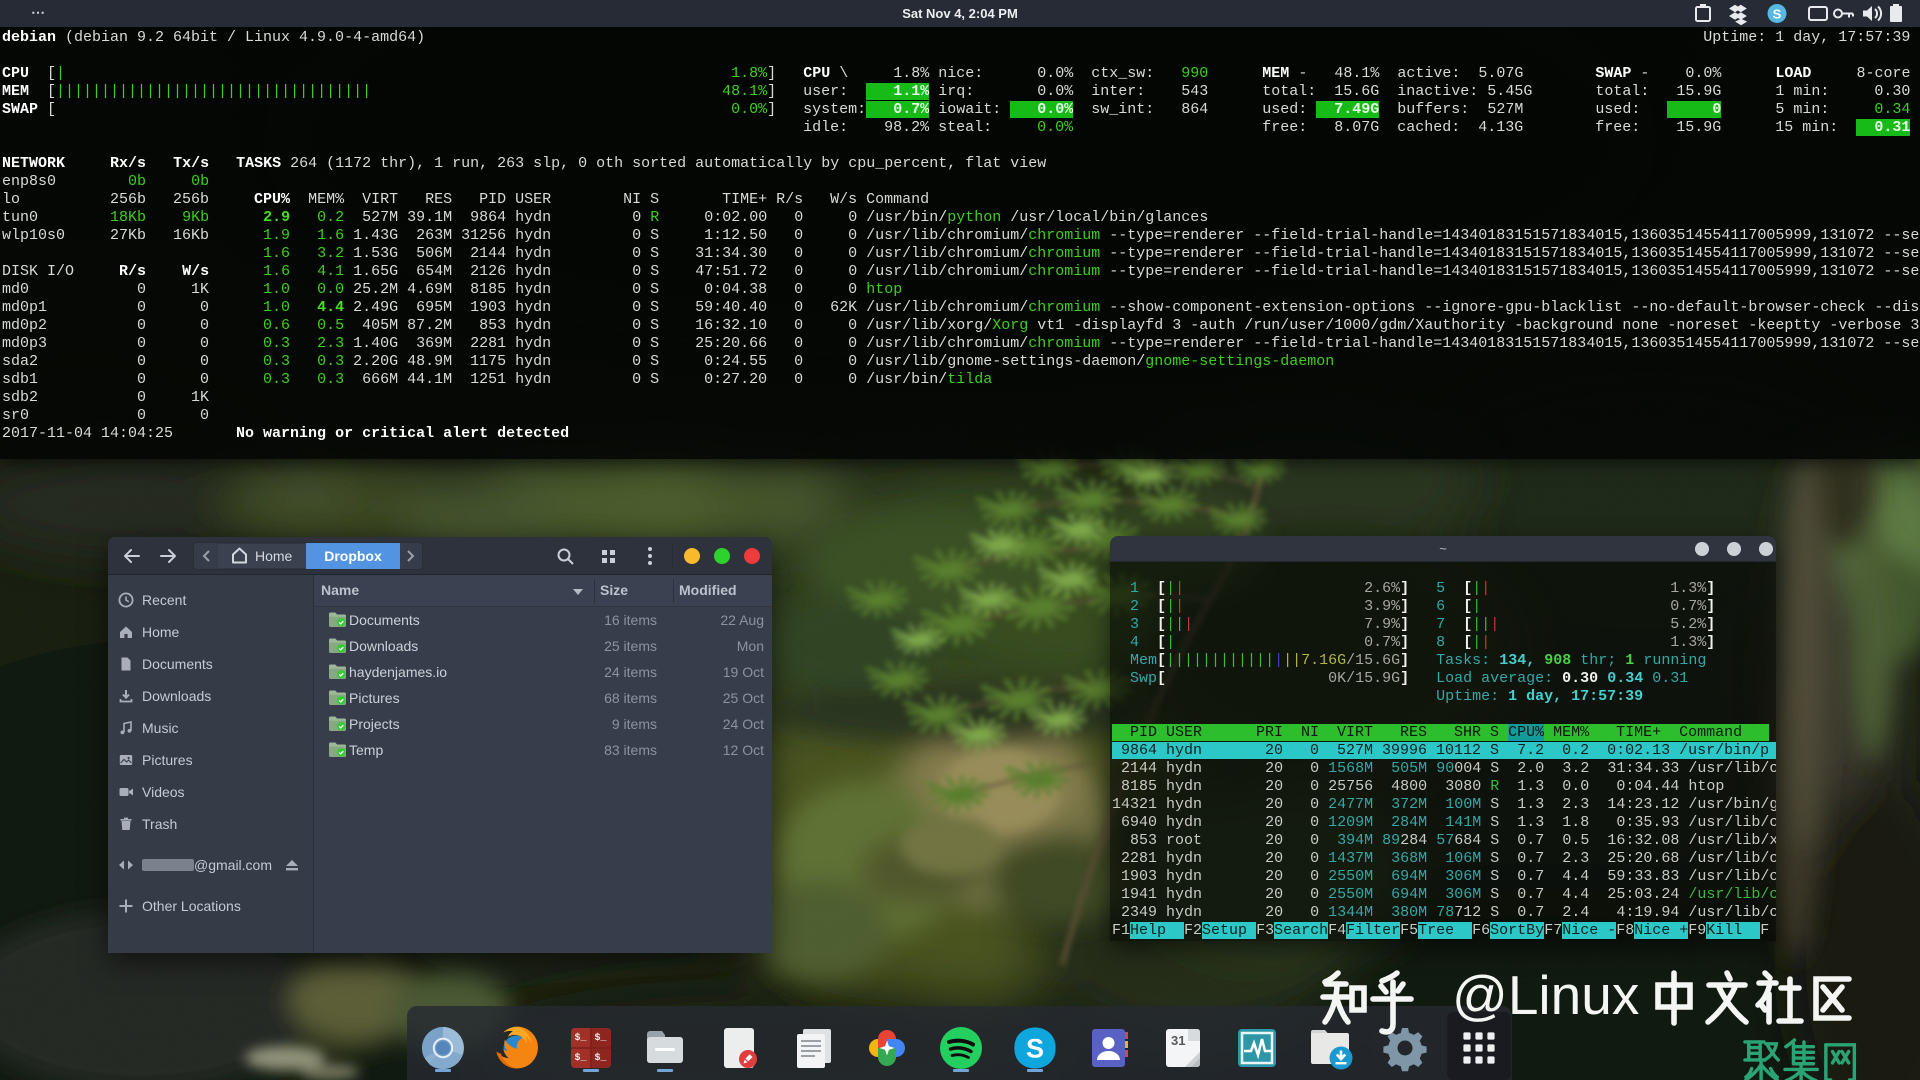 This screenshot has width=1920, height=1080. Describe the element at coordinates (274, 556) in the screenshot. I see `svg-text: Home` at that location.